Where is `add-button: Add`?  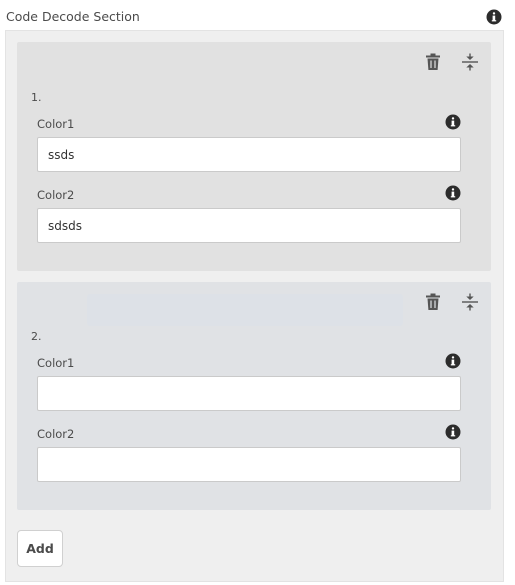
add-button: Add is located at coordinates (40, 548).